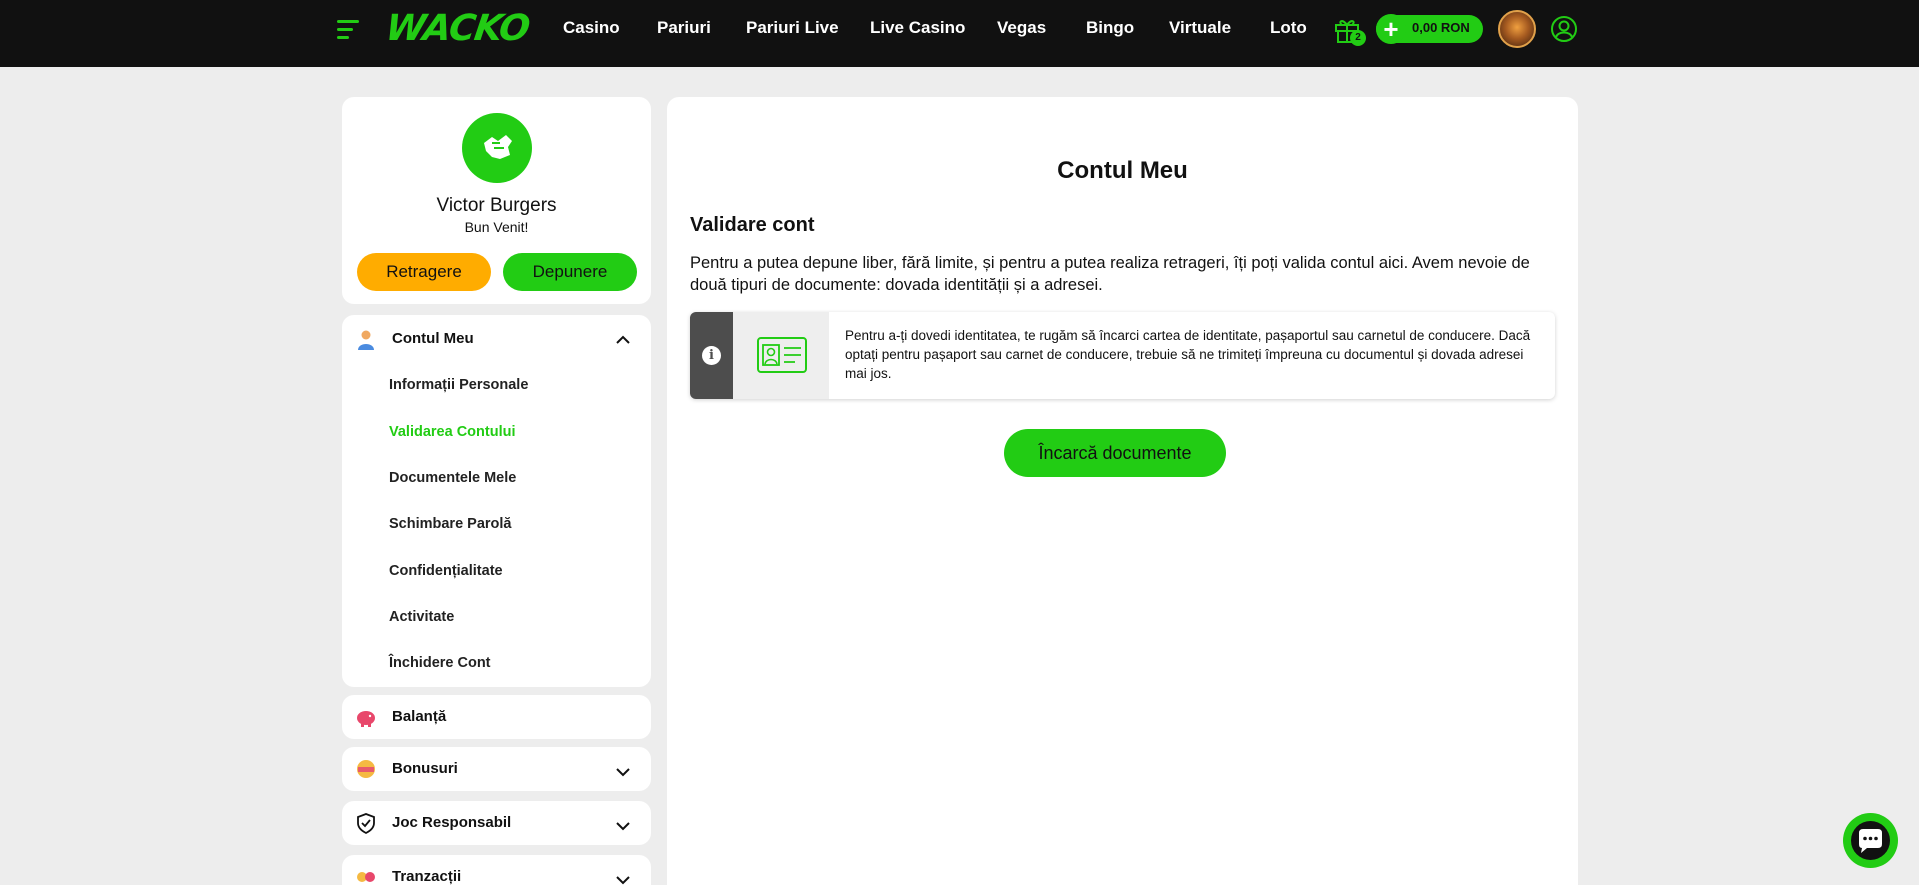  I want to click on menu-item-activity: Activitate, so click(421, 617).